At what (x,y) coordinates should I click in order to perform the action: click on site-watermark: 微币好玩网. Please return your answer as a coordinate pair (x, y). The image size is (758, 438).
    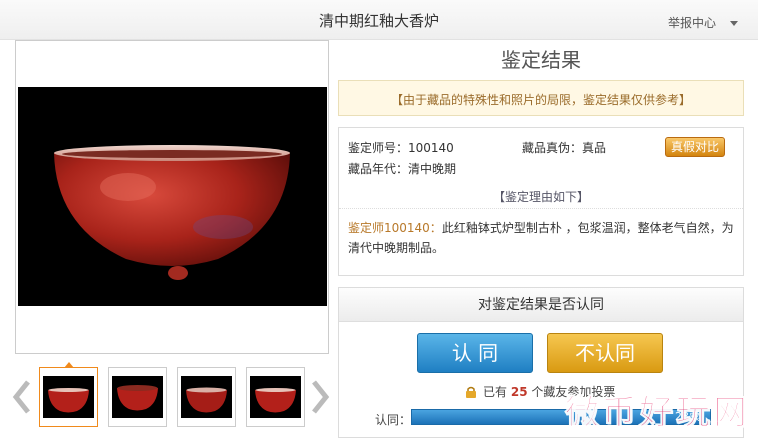
    Looking at the image, I should click on (657, 413).